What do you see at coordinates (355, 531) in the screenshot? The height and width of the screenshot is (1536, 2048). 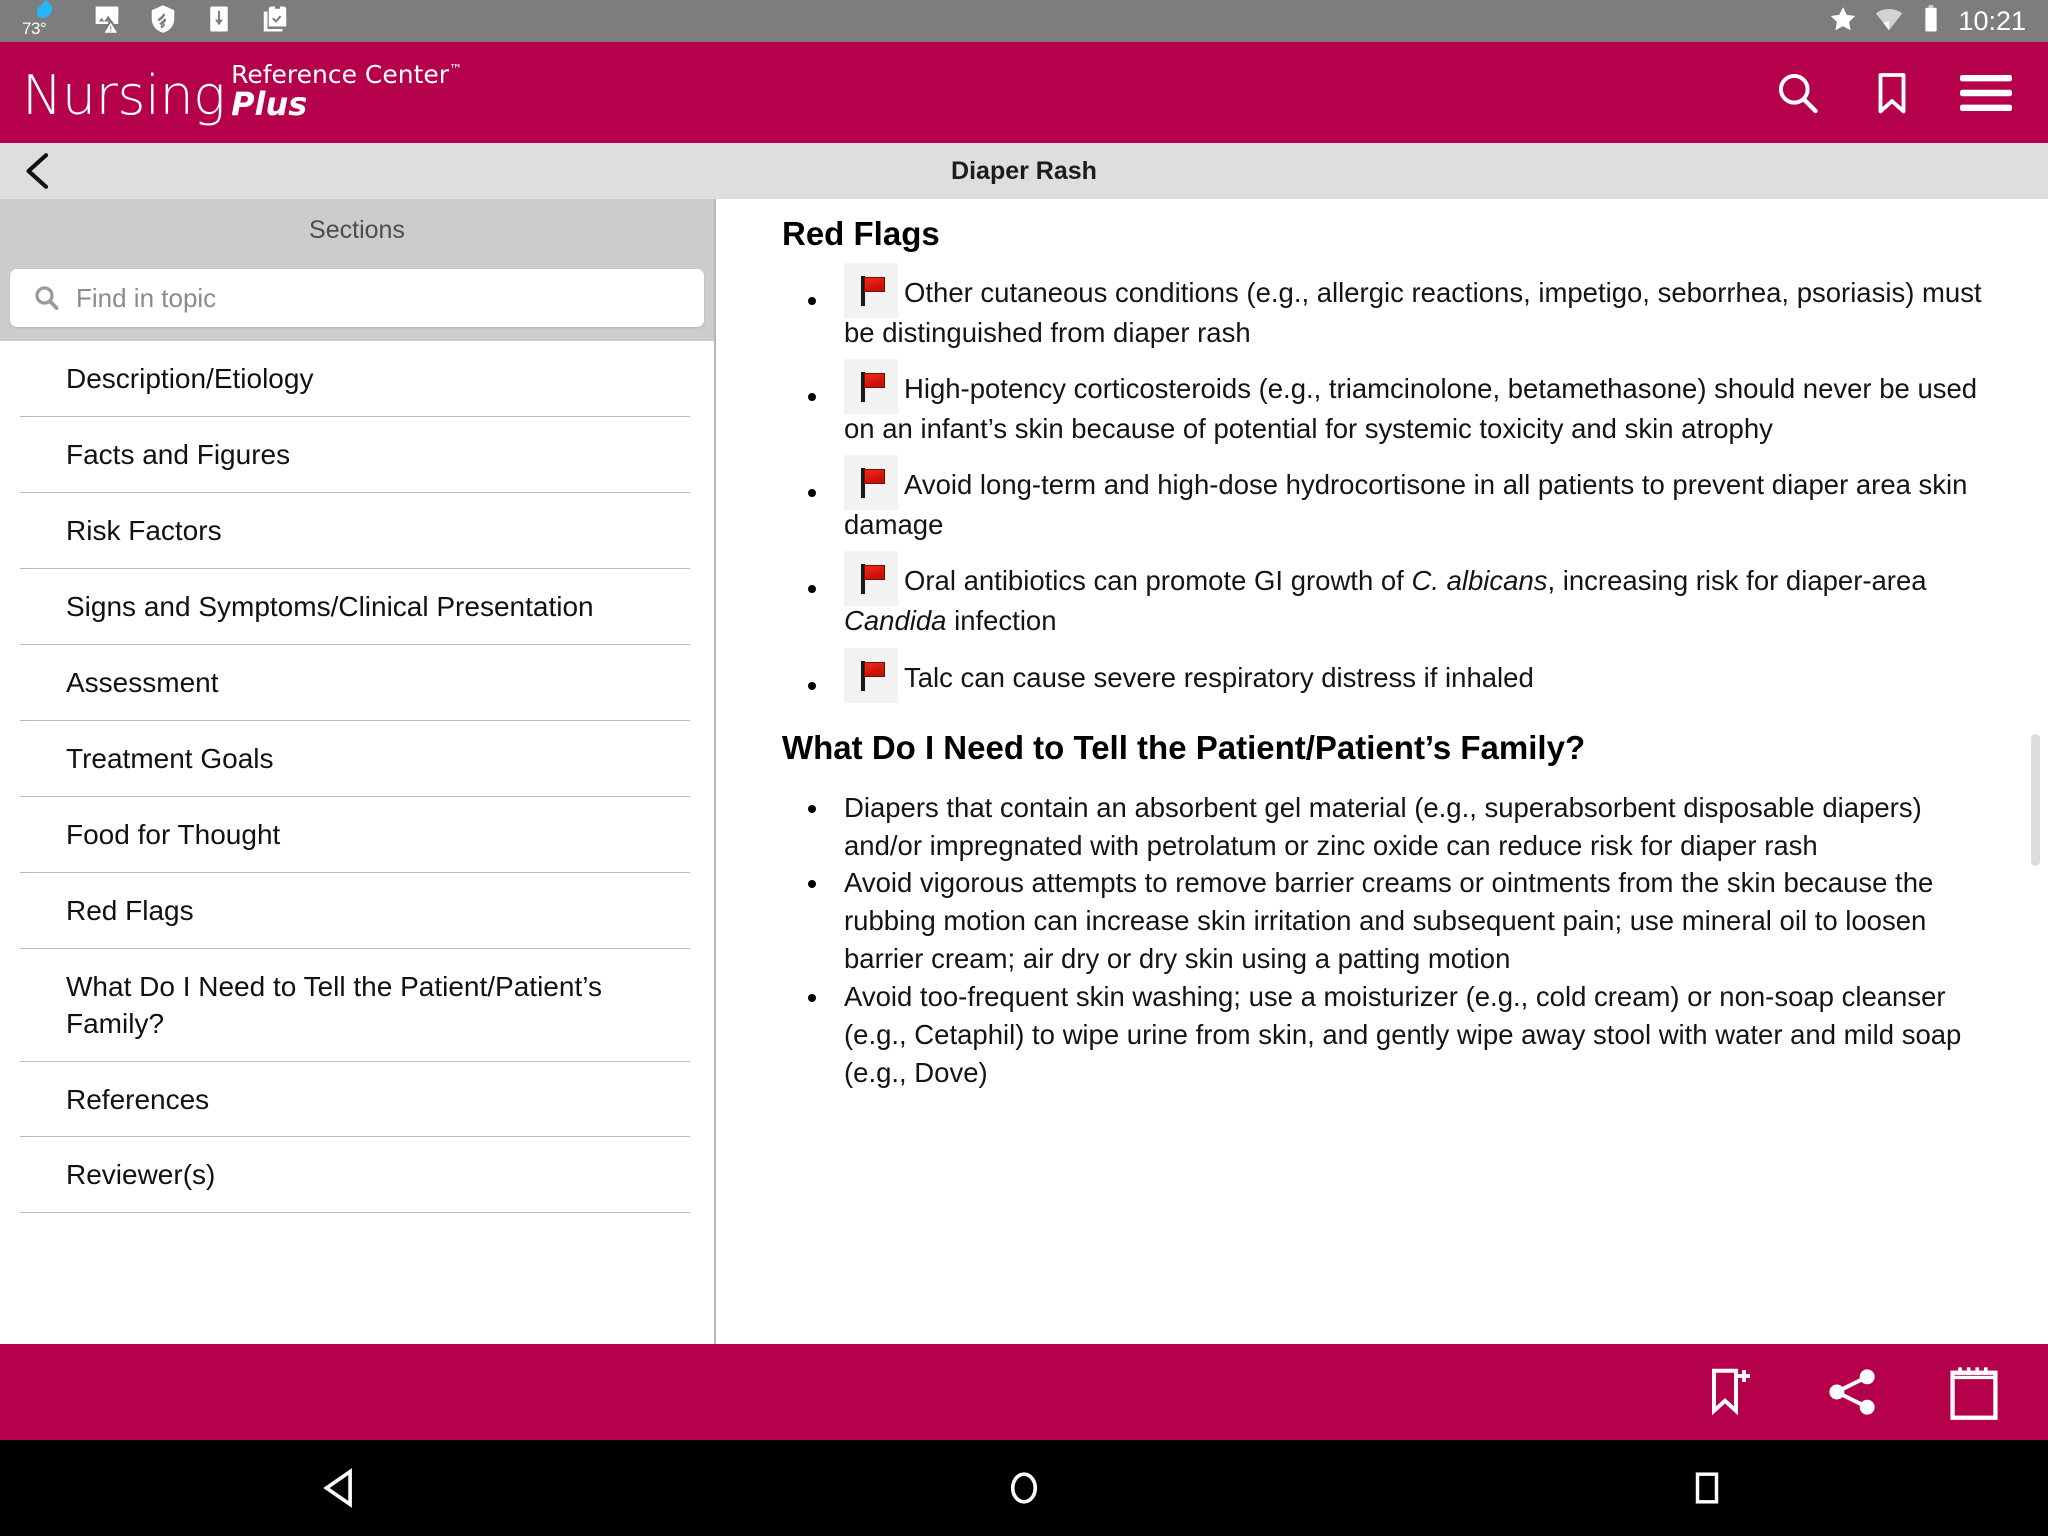 I see `sidebar-item-risk-factors: Risk Factors` at bounding box center [355, 531].